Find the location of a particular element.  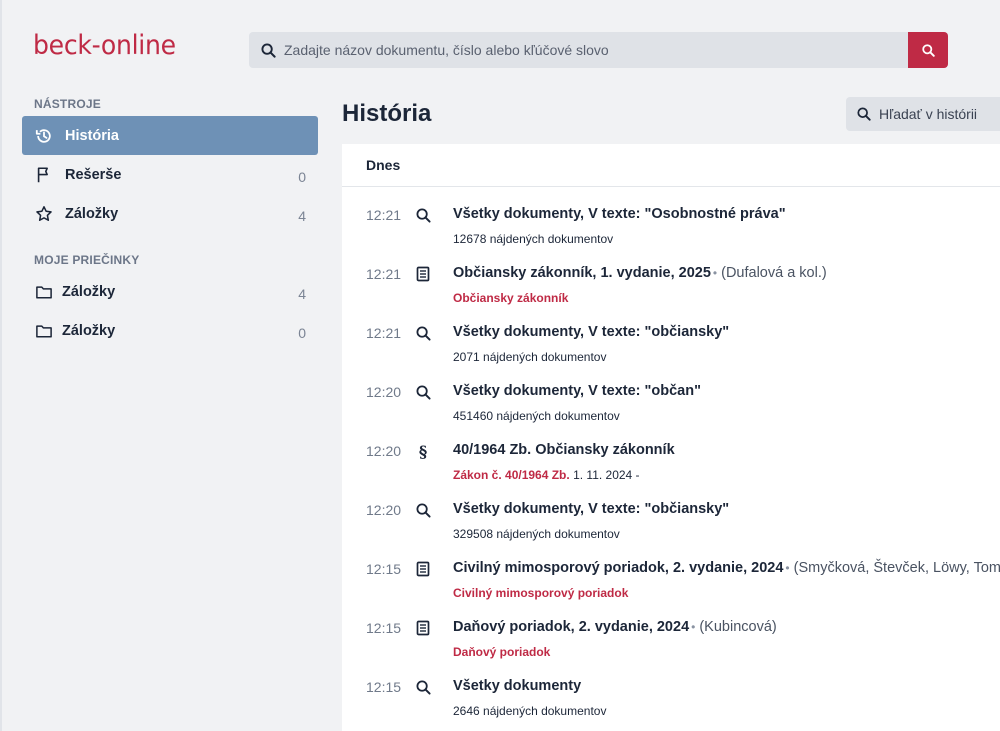

entry-subtitle-text: Civilný mimosporový poriadok is located at coordinates (541, 593).